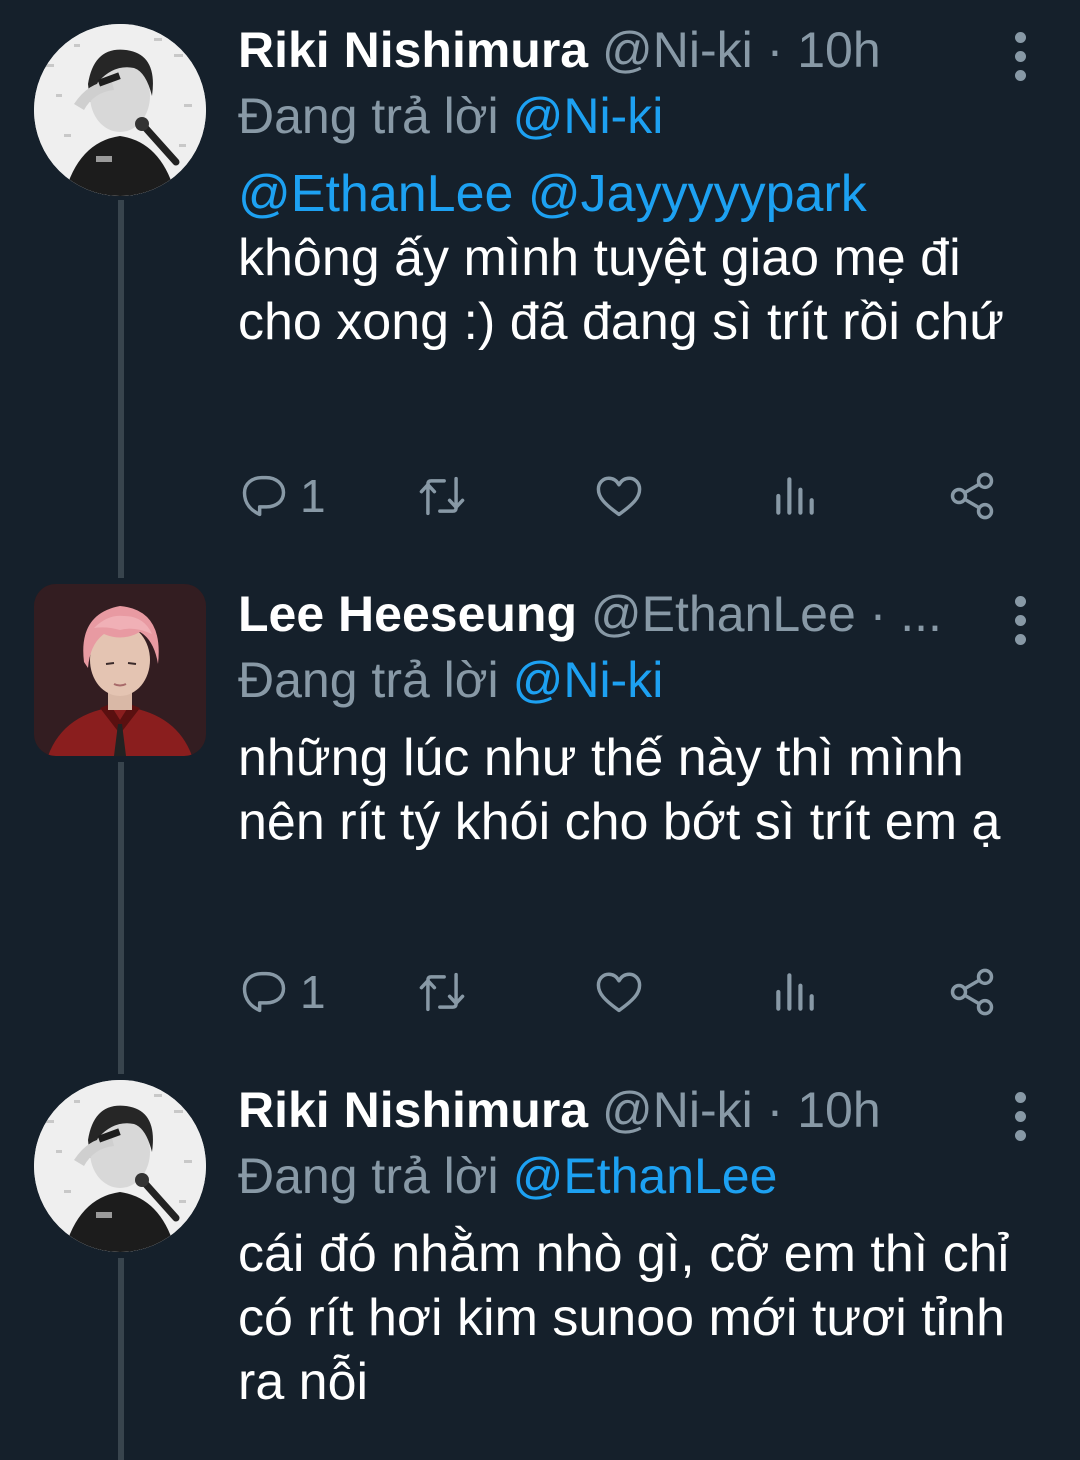  I want to click on user-handle: @EthanLee, so click(723, 614).